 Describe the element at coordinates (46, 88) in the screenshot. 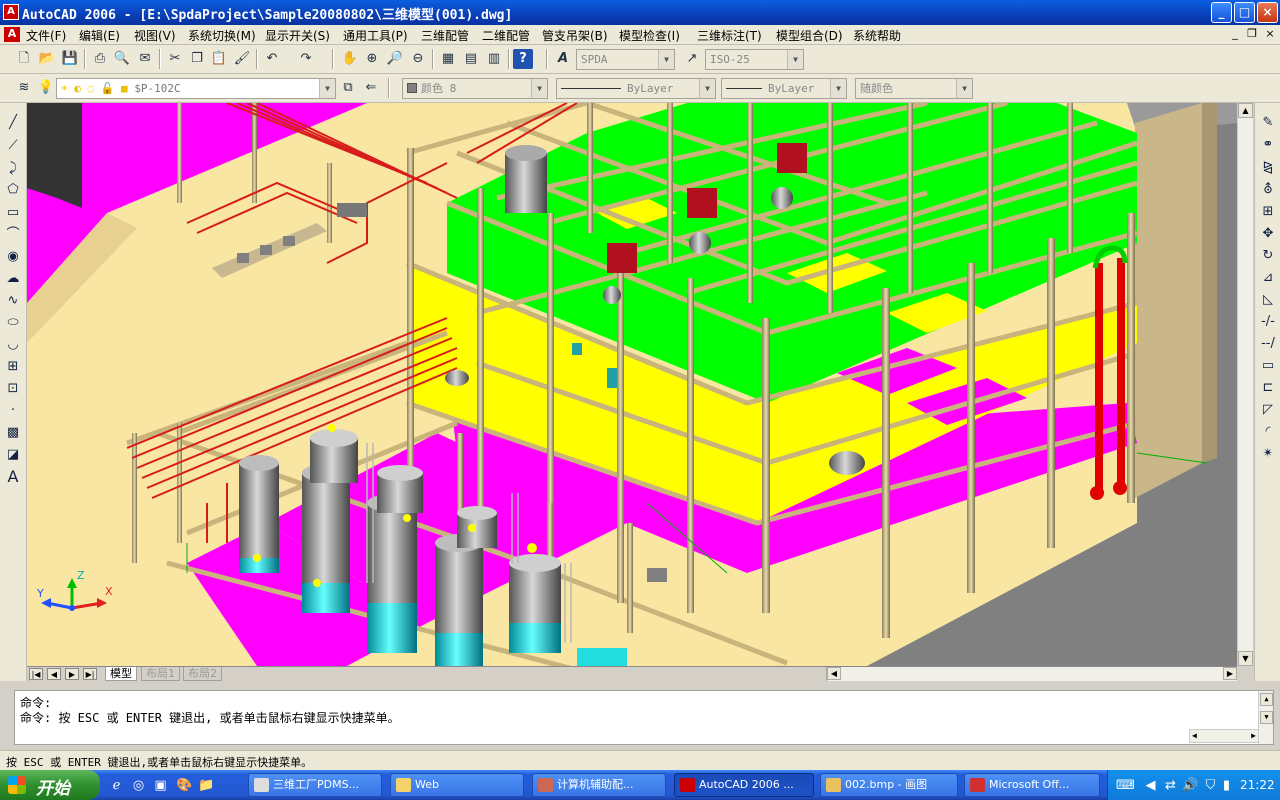

I see `layer-on-bulb-icon: 💡` at that location.